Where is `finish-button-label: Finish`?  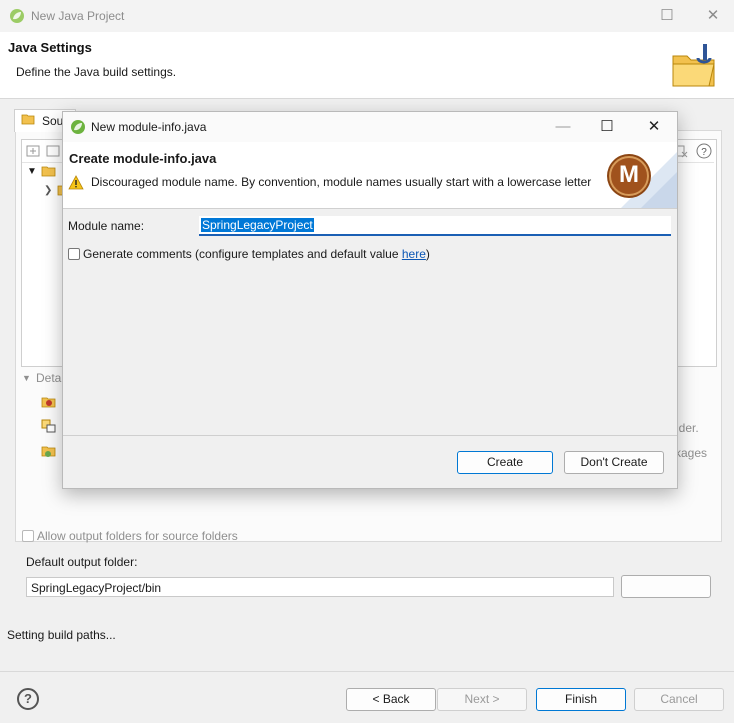 finish-button-label: Finish is located at coordinates (580, 699).